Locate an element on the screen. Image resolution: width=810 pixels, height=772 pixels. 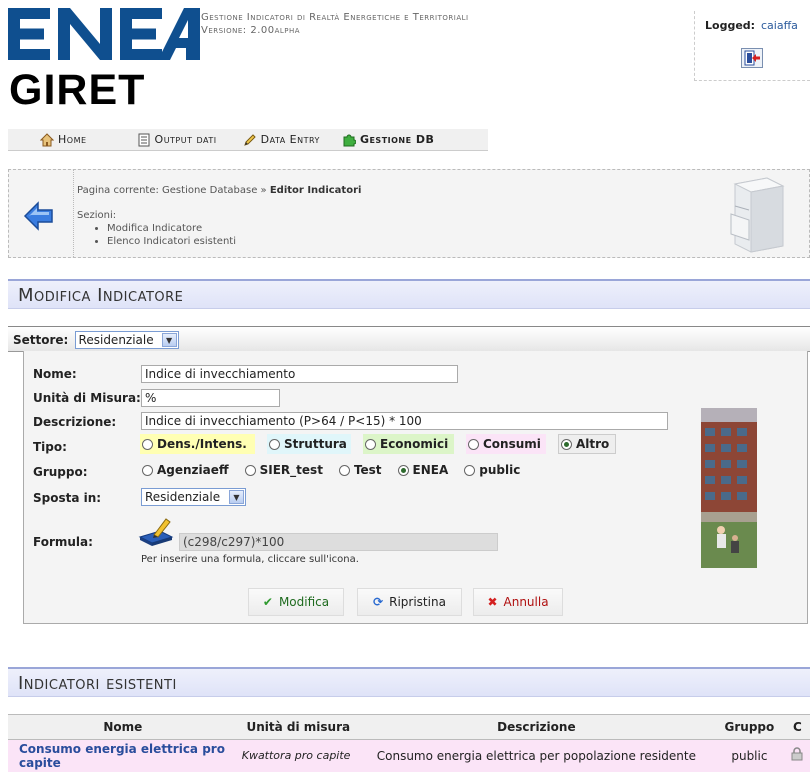
section-link-modifica: Modifica Indicatore is located at coordinates (234, 228).